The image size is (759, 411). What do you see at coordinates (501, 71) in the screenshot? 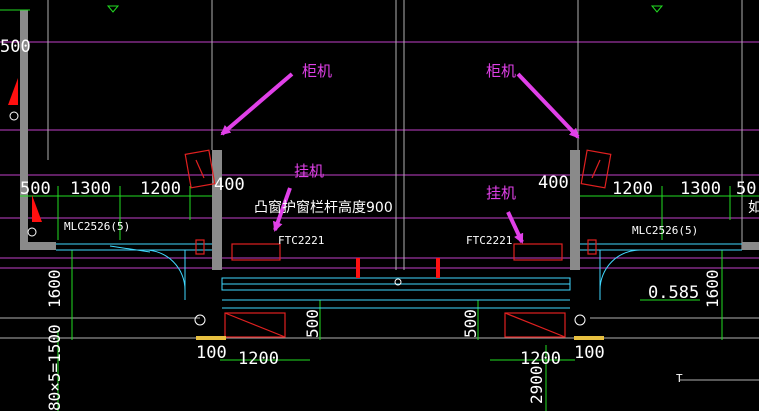
I see `annotation-cabinet-right: 柜机` at bounding box center [501, 71].